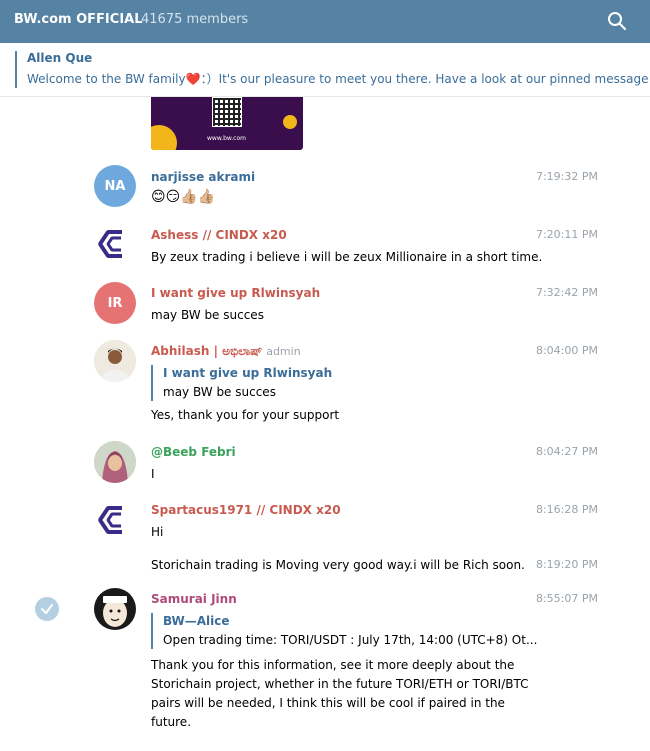 Image resolution: width=650 pixels, height=751 pixels. I want to click on message-text: Hi, so click(157, 532).